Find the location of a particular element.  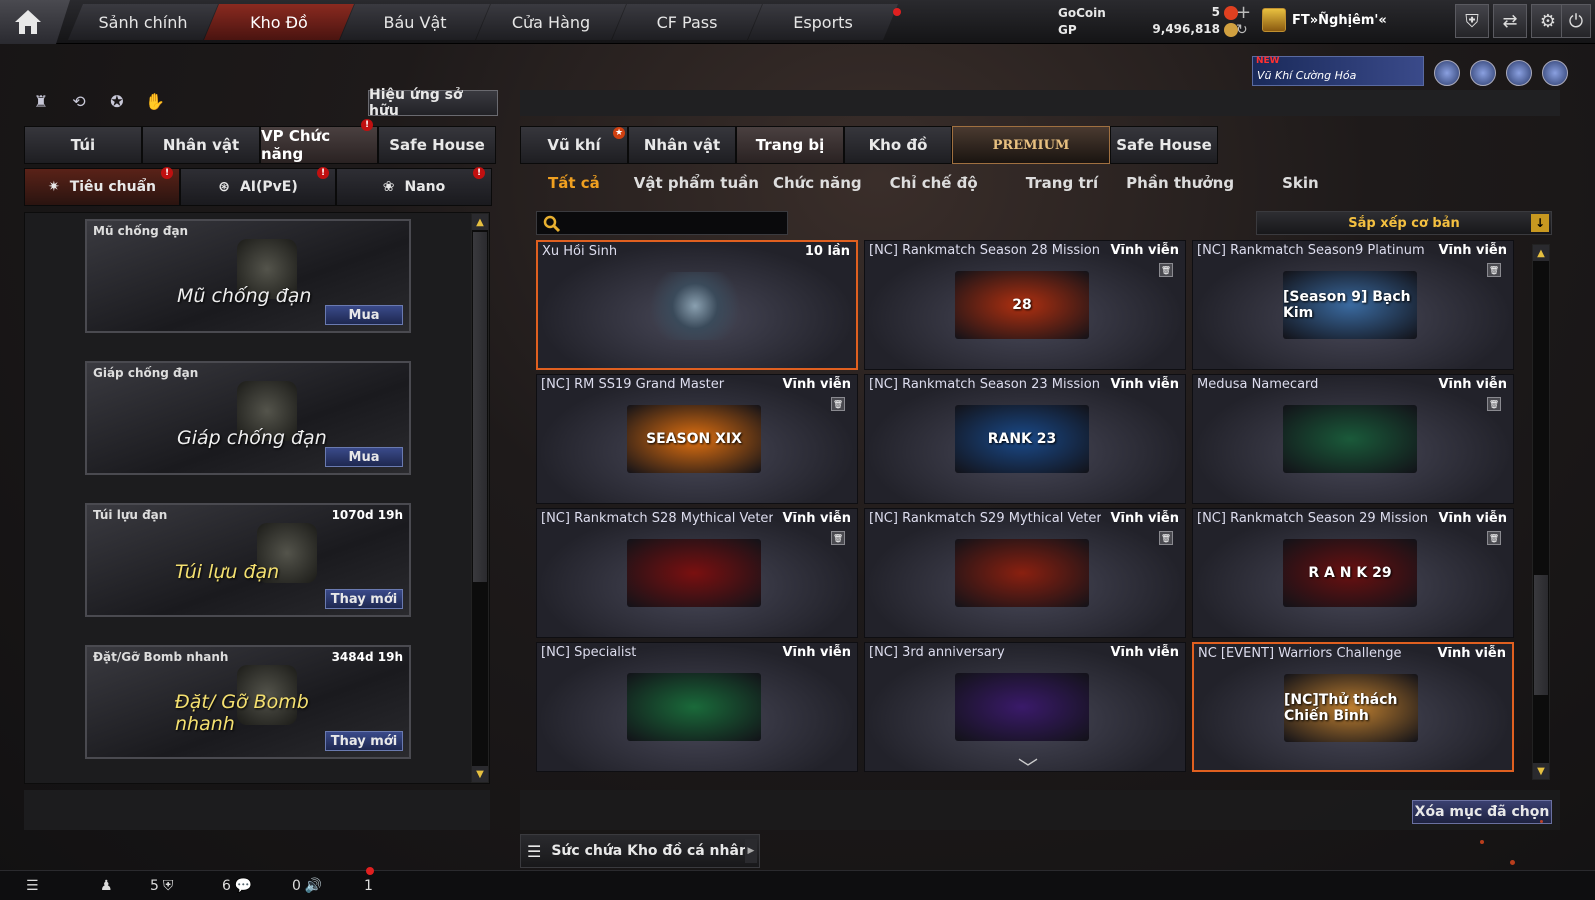

nav-tab-shop: Cửa Hàng is located at coordinates (551, 22).